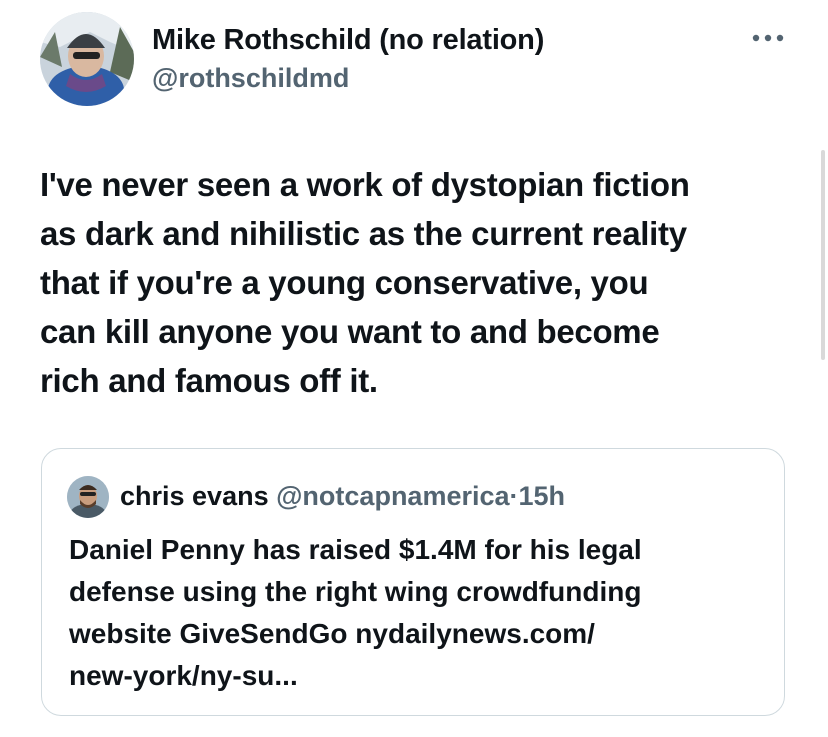  I want to click on quote-header: chris evans @notcapnamerica·15h, so click(342, 496).